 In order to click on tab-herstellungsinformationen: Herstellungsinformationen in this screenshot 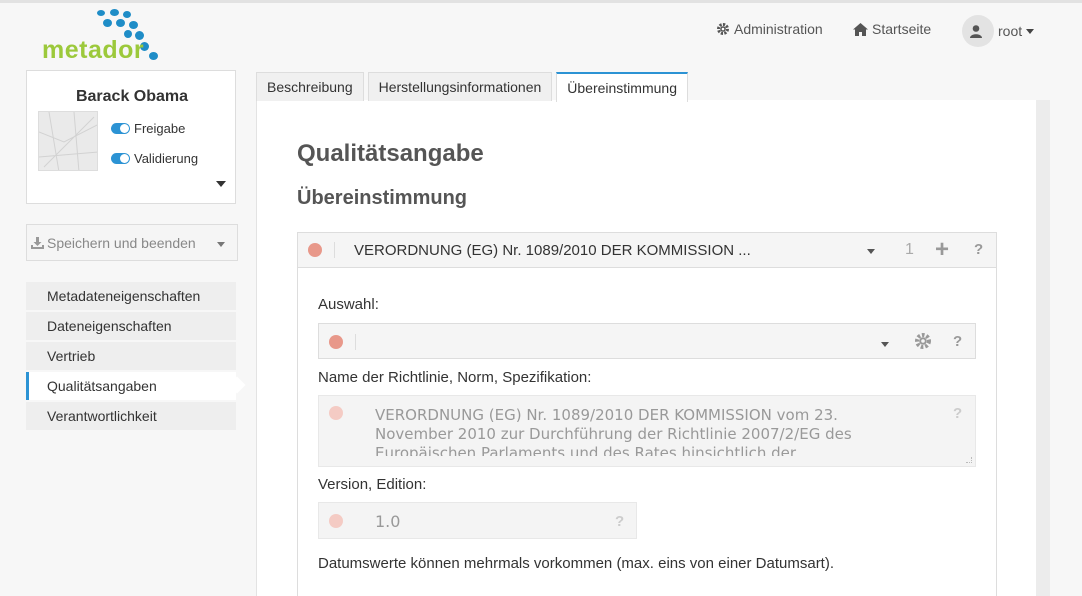, I will do `click(460, 86)`.